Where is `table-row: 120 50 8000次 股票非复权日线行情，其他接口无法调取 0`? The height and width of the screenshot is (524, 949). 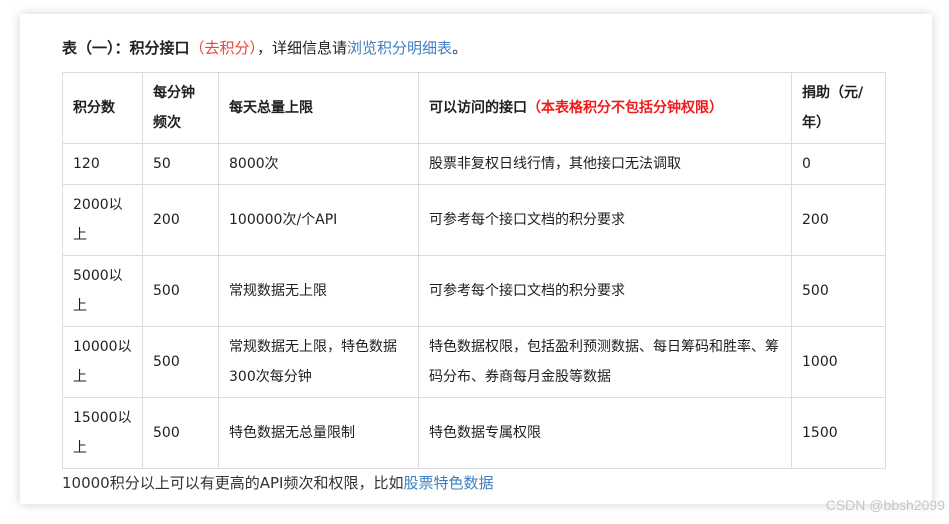 table-row: 120 50 8000次 股票非复权日线行情，其他接口无法调取 0 is located at coordinates (474, 164).